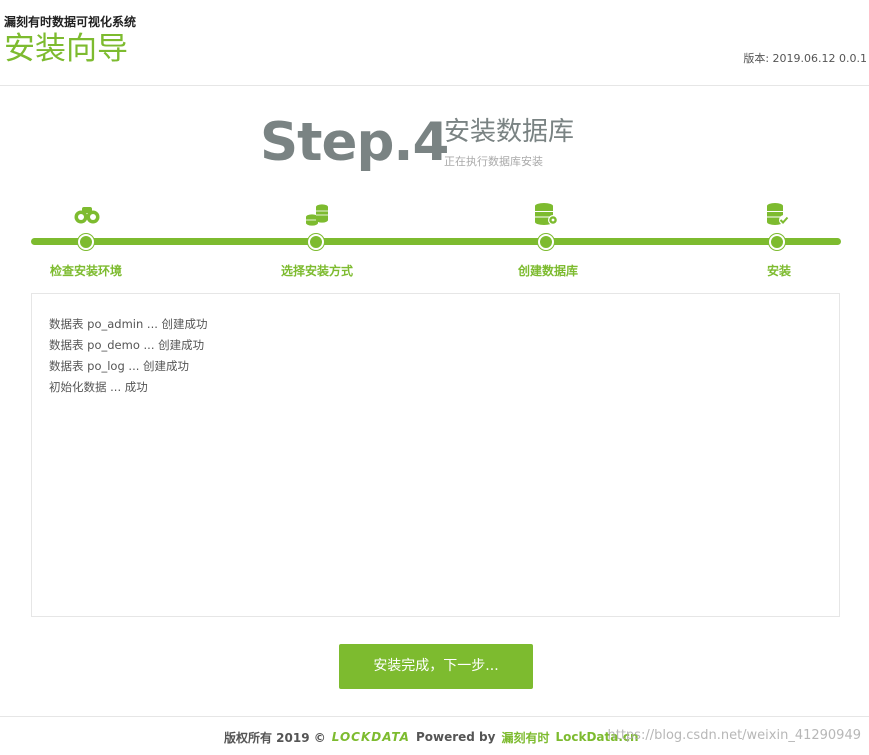 The height and width of the screenshot is (755, 869). Describe the element at coordinates (778, 214) in the screenshot. I see `database-check-icon` at that location.